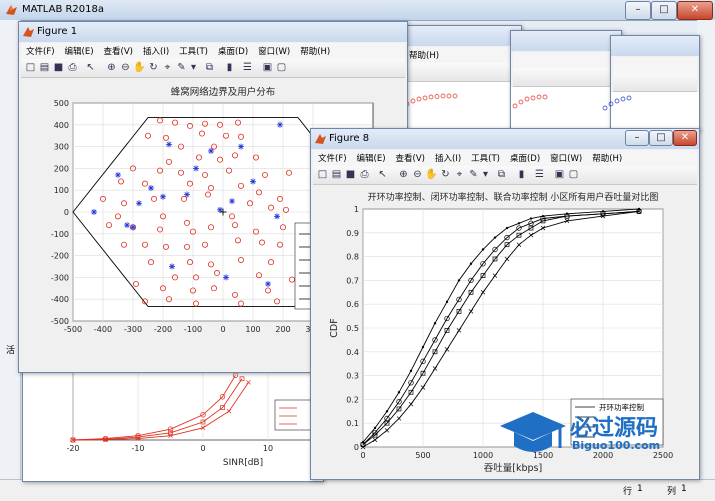 The width and height of the screenshot is (715, 501). I want to click on x-tick-label: 10, so click(268, 448).